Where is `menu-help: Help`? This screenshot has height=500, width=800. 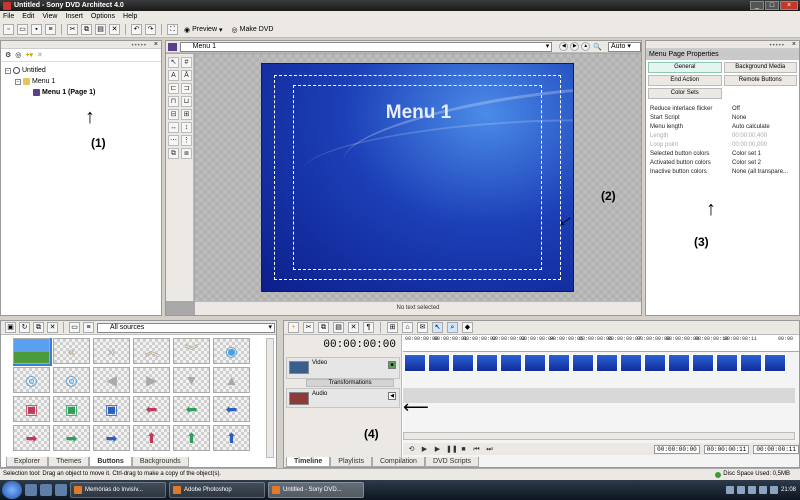 menu-help: Help is located at coordinates (130, 16).